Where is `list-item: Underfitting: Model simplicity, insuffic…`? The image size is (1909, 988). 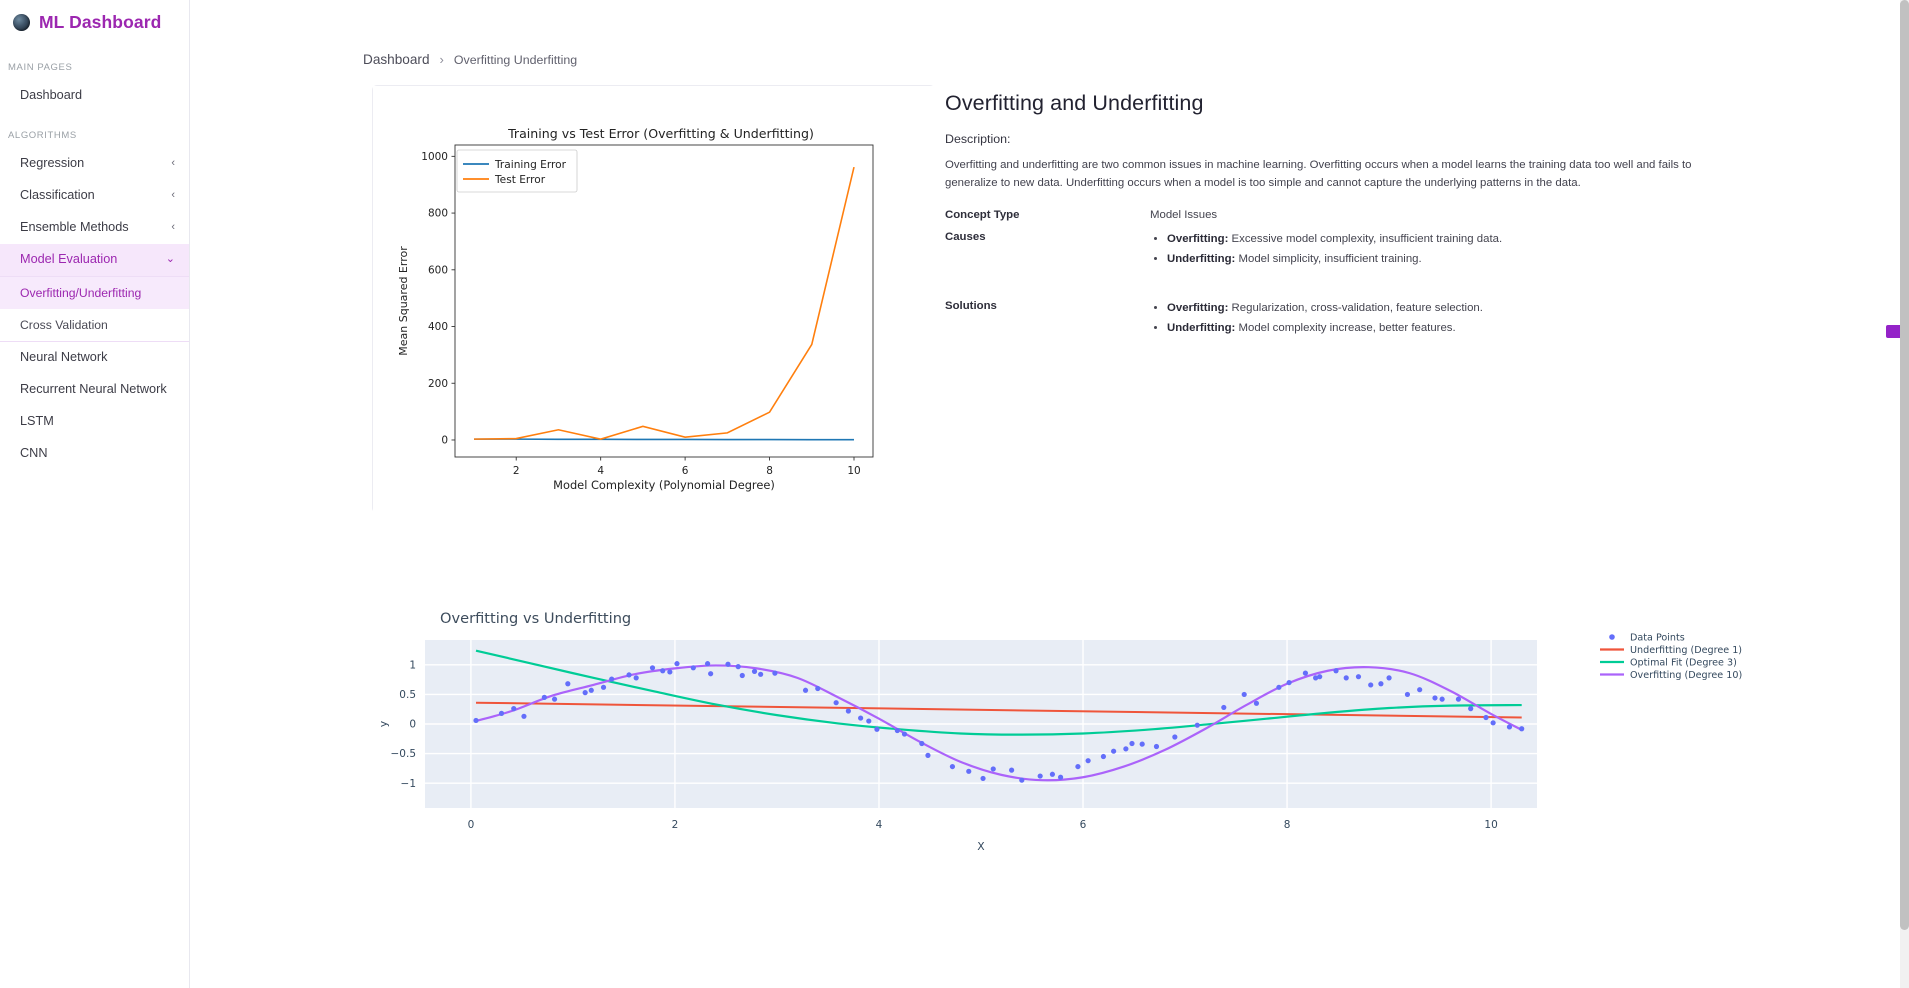 list-item: Underfitting: Model simplicity, insuffic… is located at coordinates (1446, 259).